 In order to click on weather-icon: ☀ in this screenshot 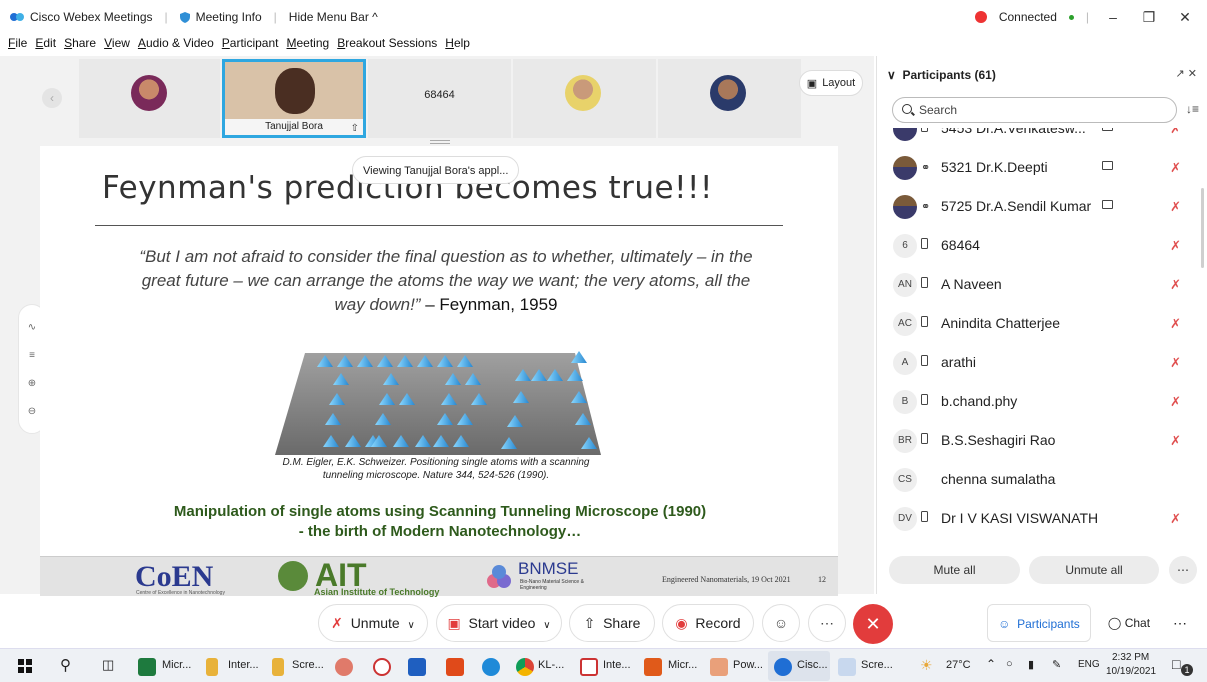, I will do `click(926, 665)`.